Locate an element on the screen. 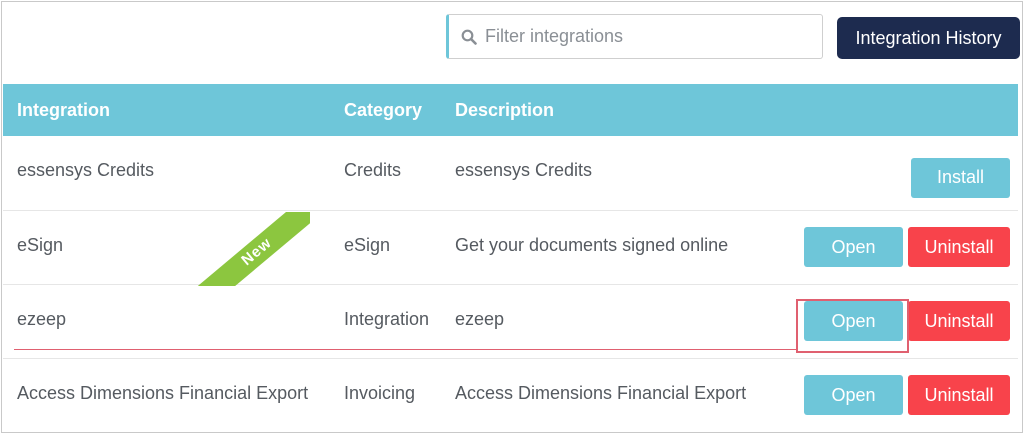 The image size is (1024, 434). cell-description: Access Dimensions Financial Export is located at coordinates (601, 392).